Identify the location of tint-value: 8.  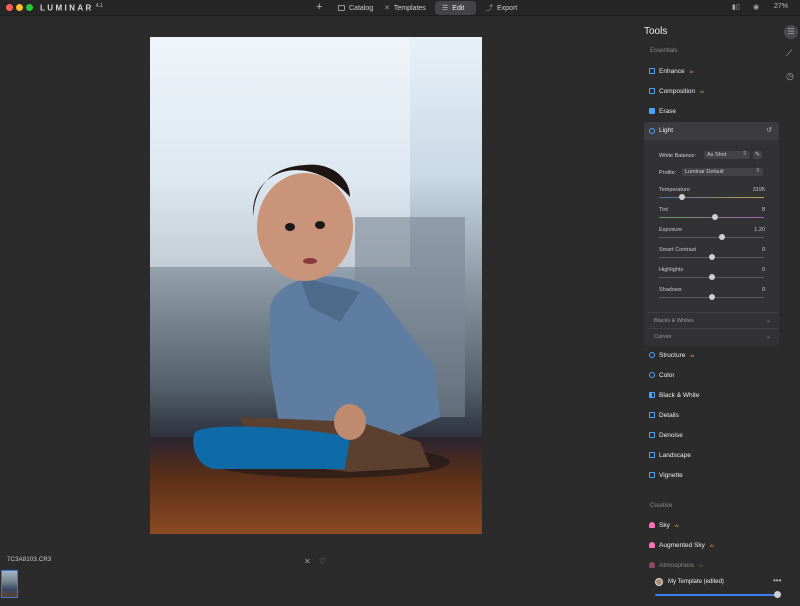
(763, 210).